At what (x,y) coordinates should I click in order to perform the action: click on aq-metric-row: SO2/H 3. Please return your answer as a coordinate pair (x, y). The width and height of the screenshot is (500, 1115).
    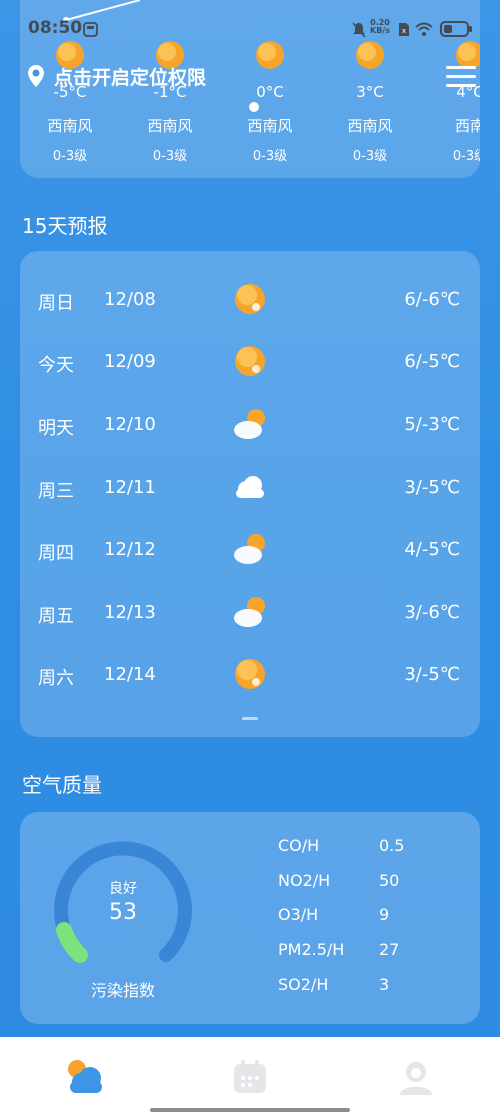
    Looking at the image, I should click on (378, 987).